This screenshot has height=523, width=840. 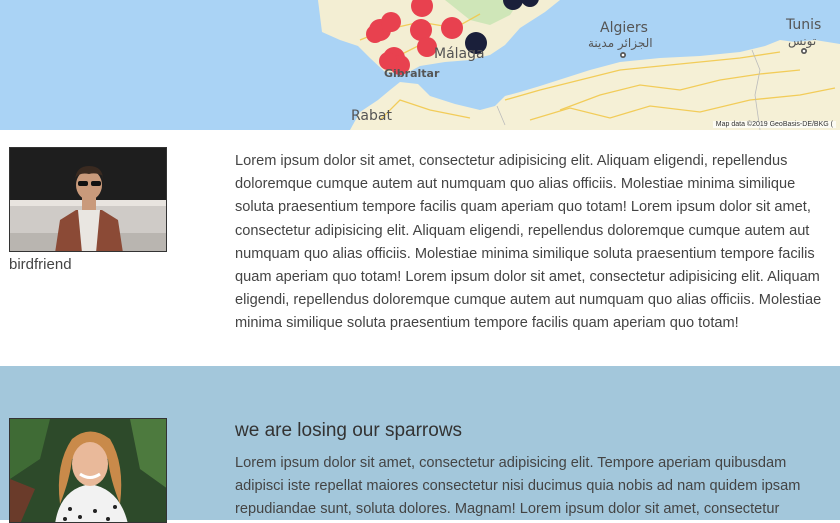 What do you see at coordinates (40, 264) in the screenshot?
I see `username: birdfriend` at bounding box center [40, 264].